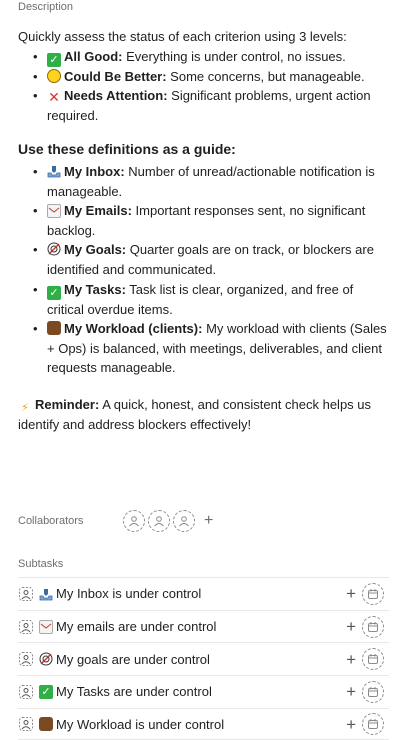 Image resolution: width=405 pixels, height=740 pixels. I want to click on guide-heading: Use these definitions as a guide:, so click(127, 149).